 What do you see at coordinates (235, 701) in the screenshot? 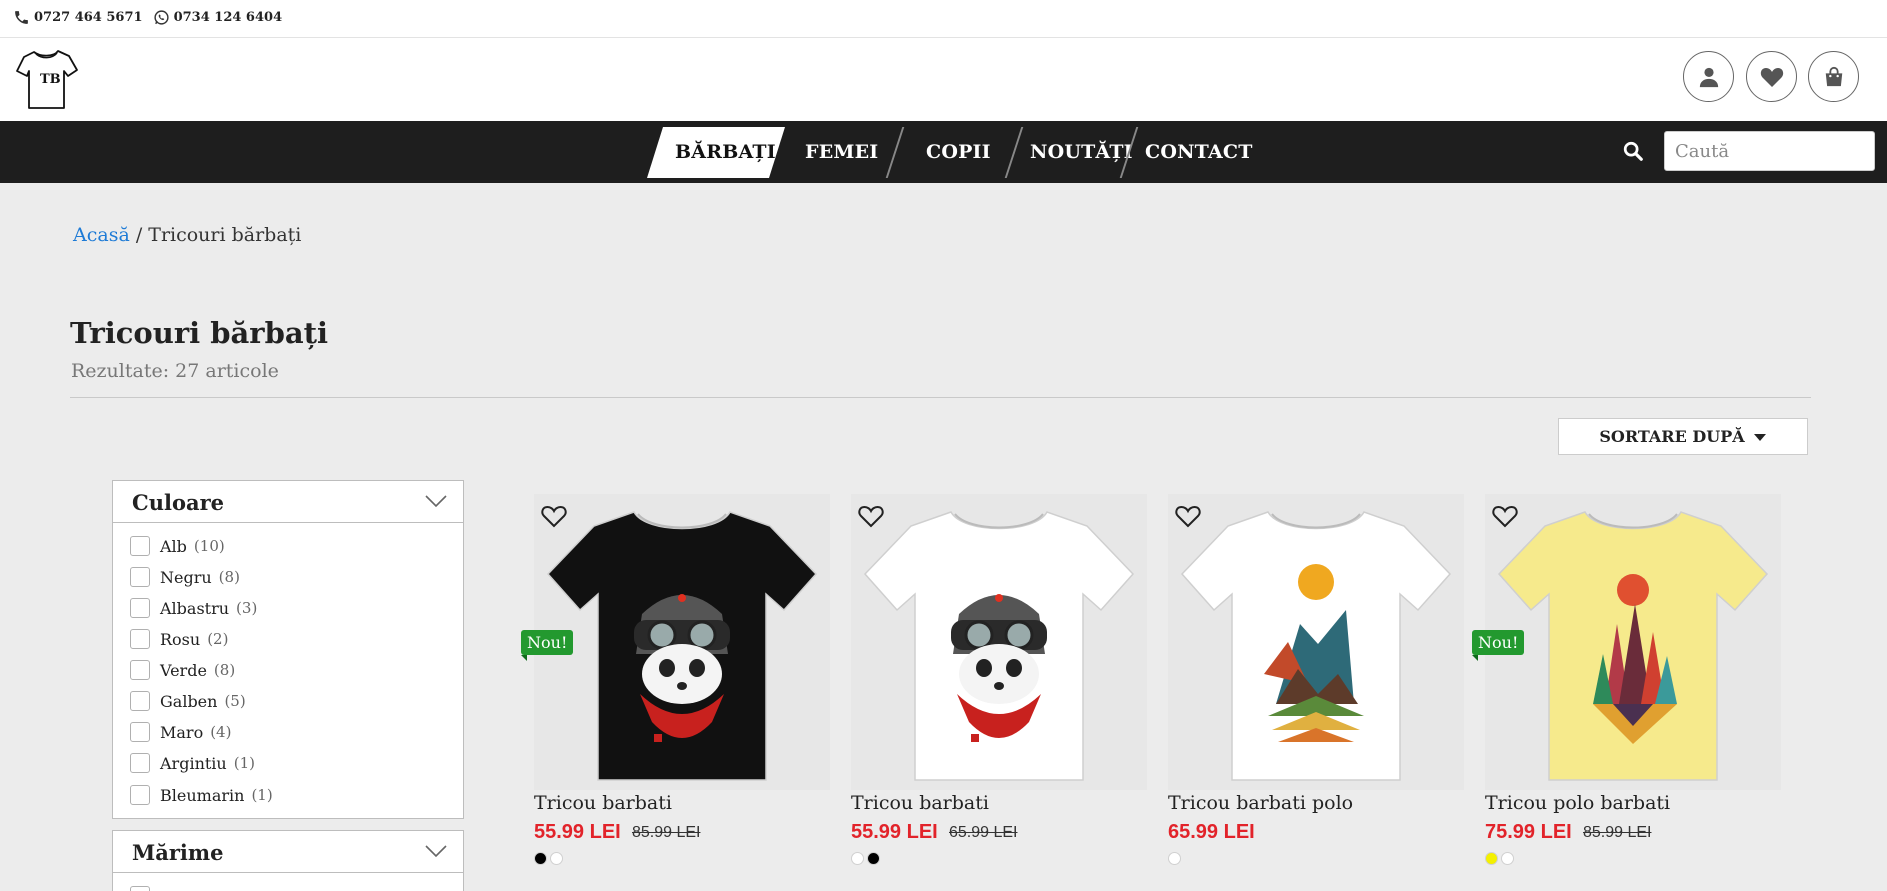
I see `option-count: (5)` at bounding box center [235, 701].